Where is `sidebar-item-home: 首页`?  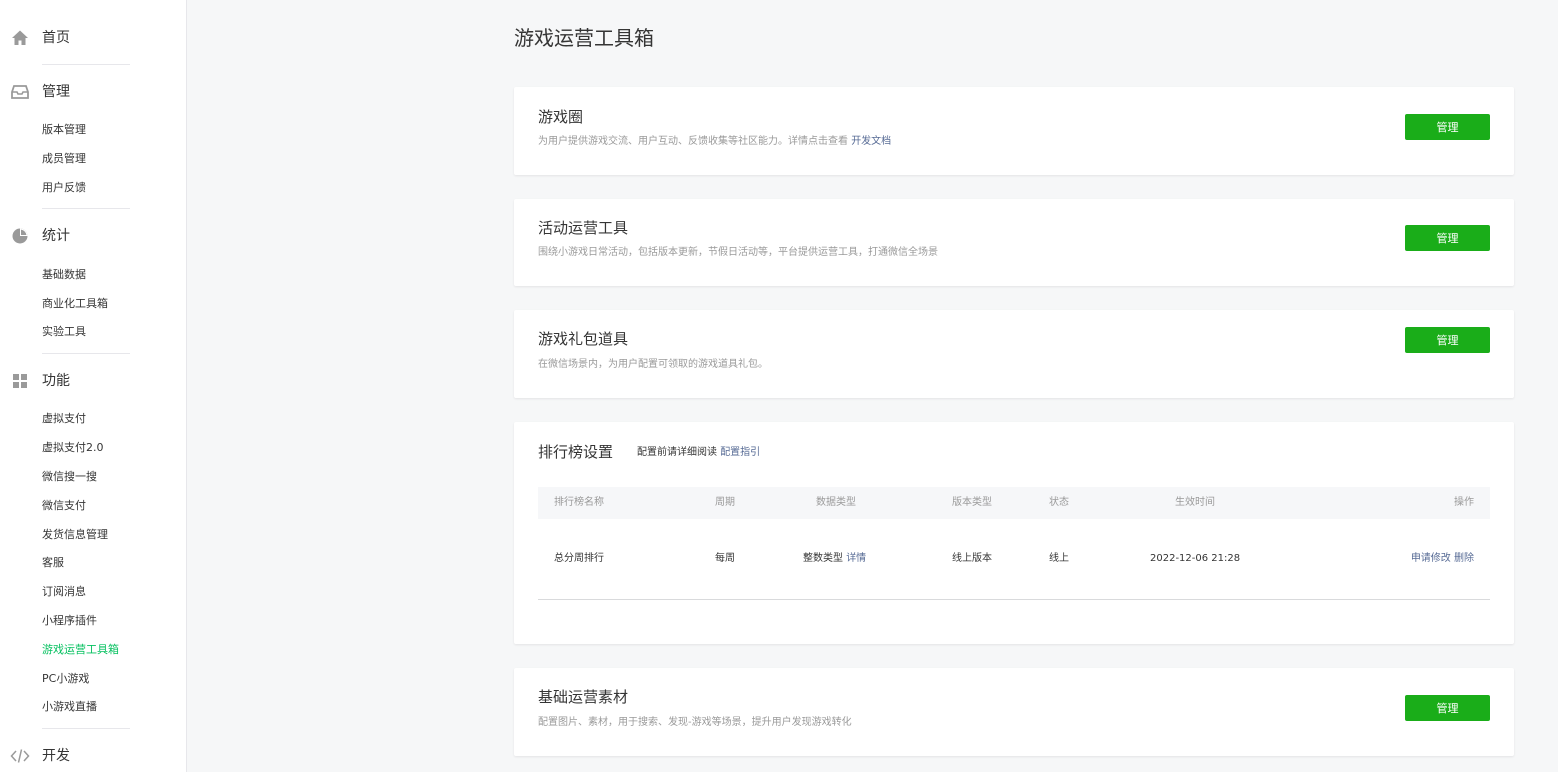
sidebar-item-home: 首页 is located at coordinates (80, 38).